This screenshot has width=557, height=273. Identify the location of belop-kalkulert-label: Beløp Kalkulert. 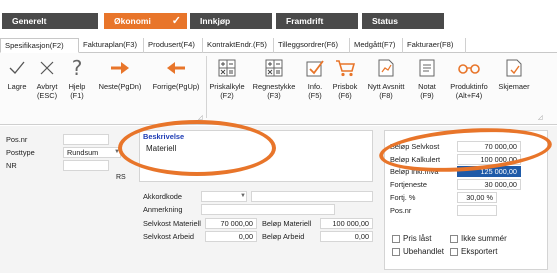
(415, 159).